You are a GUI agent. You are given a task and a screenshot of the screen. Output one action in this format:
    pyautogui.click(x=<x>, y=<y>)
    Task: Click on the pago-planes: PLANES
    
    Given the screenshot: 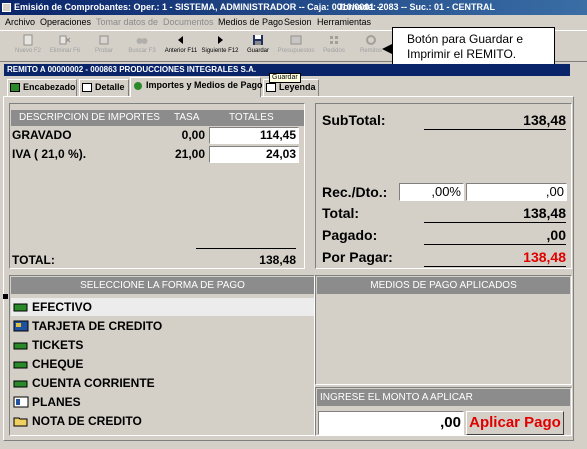 What is the action you would take?
    pyautogui.click(x=162, y=402)
    